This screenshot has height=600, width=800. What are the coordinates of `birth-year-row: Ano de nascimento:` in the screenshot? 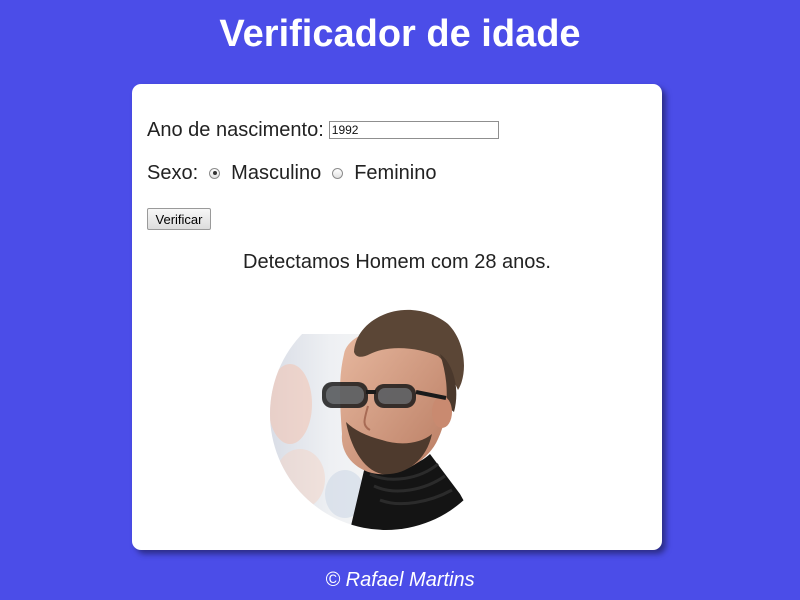 It's located at (323, 130).